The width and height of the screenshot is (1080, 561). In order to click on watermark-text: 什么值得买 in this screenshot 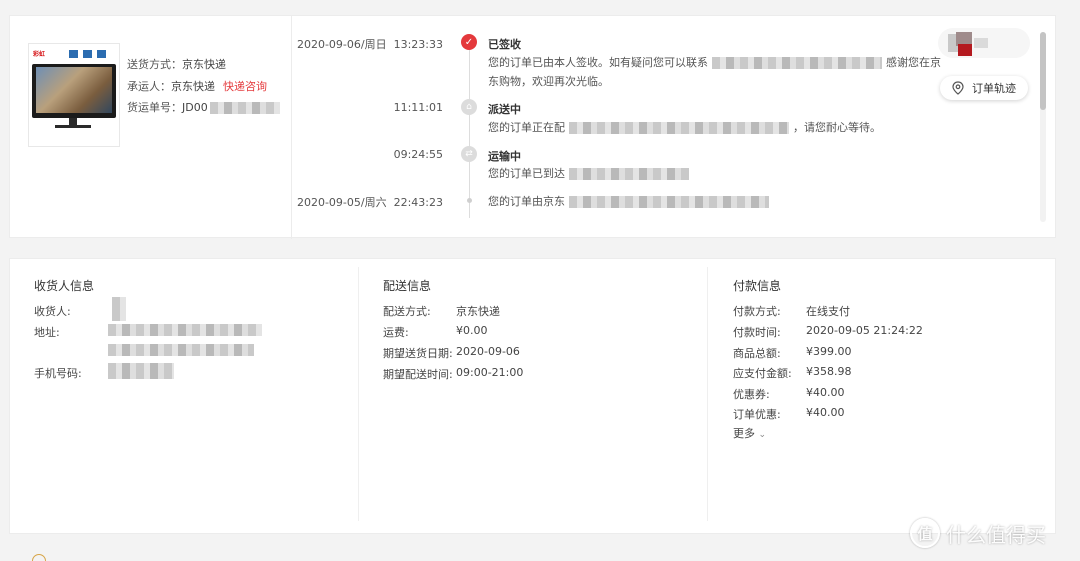, I will do `click(996, 534)`.